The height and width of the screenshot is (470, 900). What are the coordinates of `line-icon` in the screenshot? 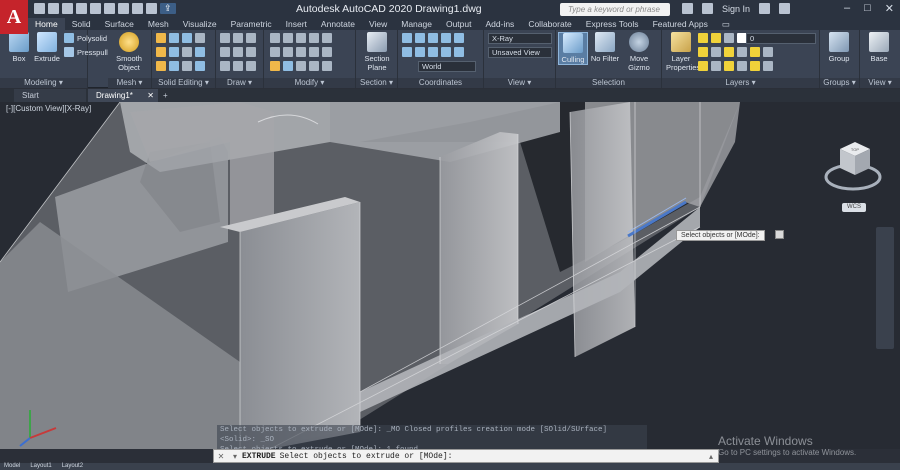 It's located at (225, 38).